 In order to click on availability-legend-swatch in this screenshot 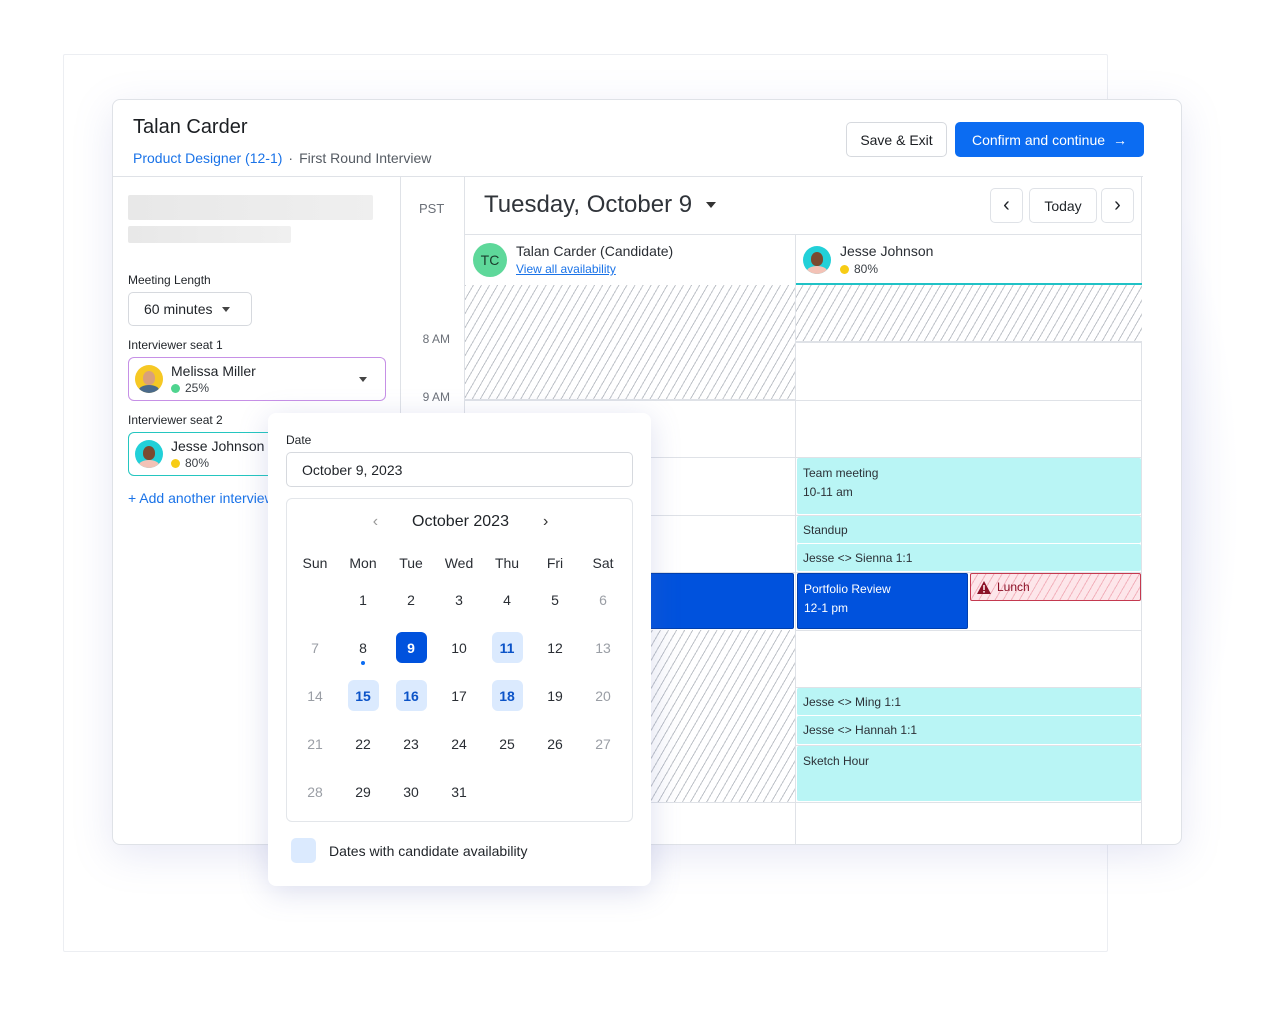, I will do `click(303, 850)`.